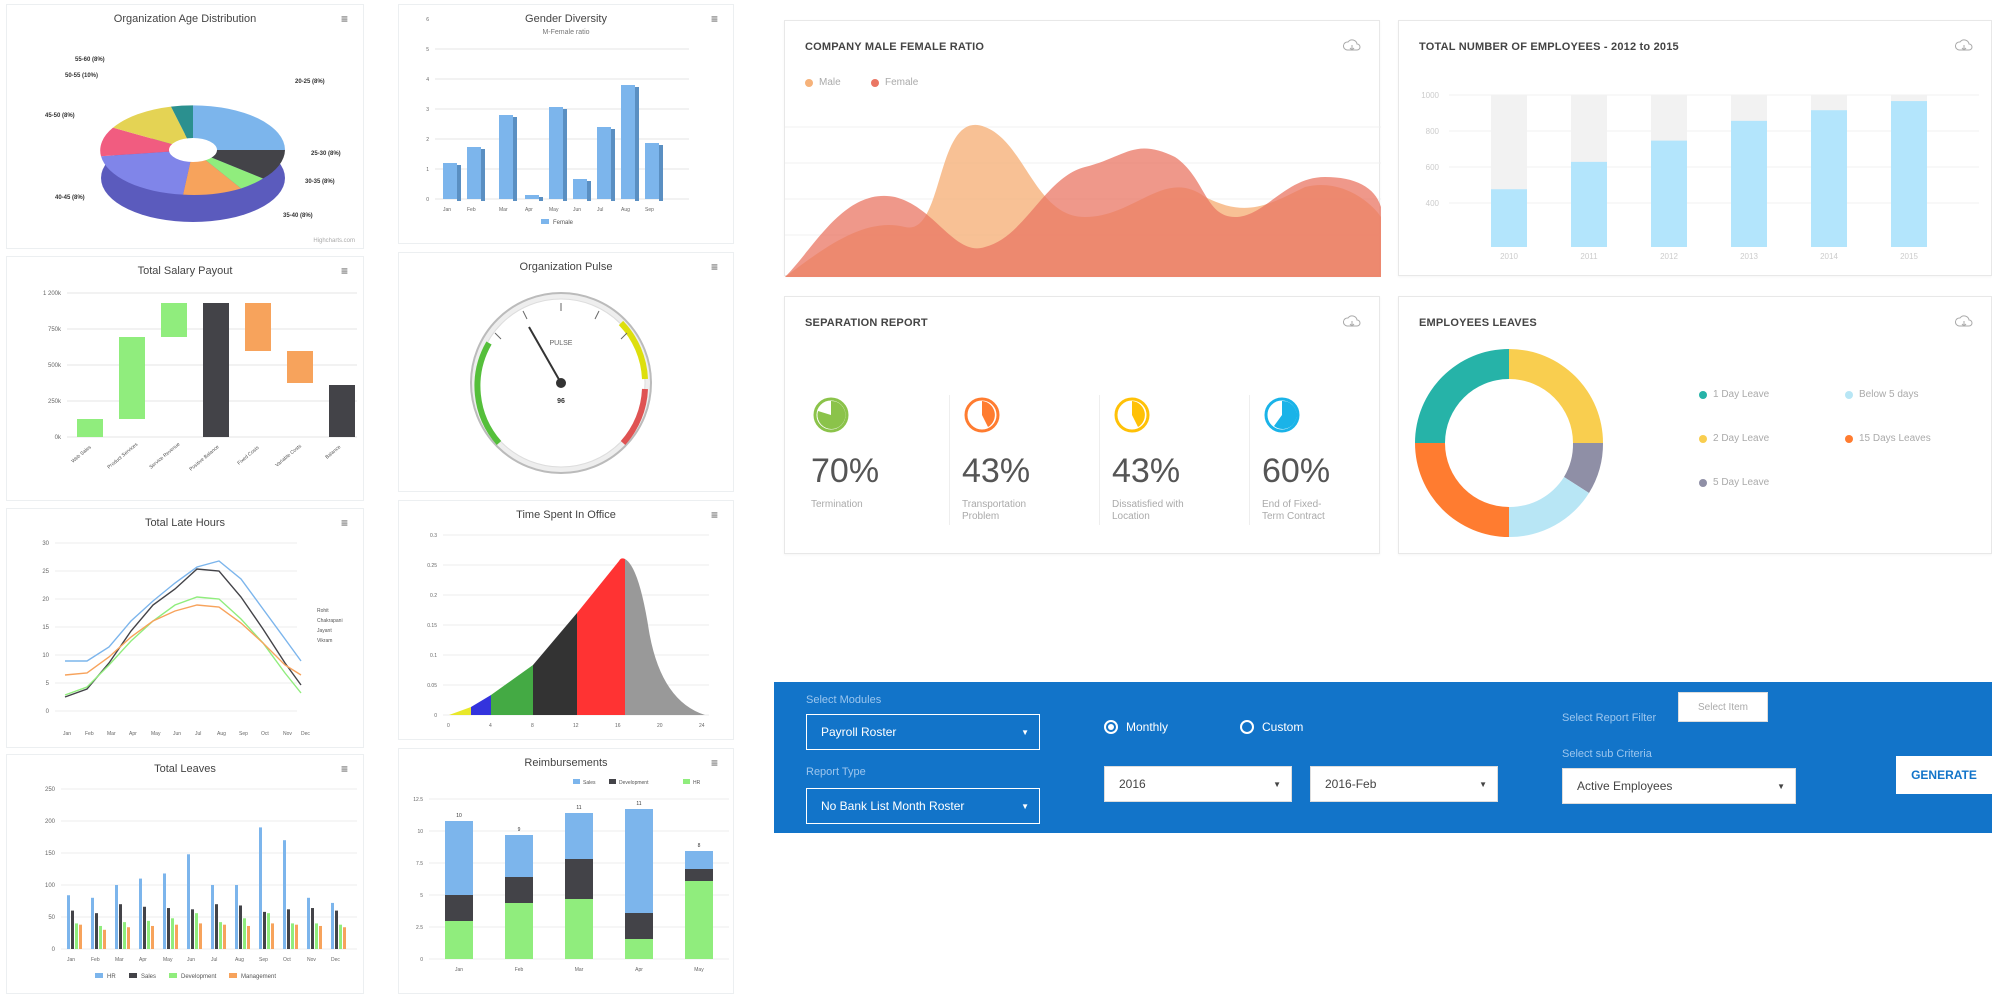 Image resolution: width=1992 pixels, height=998 pixels. What do you see at coordinates (191, 960) in the screenshot?
I see `x-tick-label: Jun` at bounding box center [191, 960].